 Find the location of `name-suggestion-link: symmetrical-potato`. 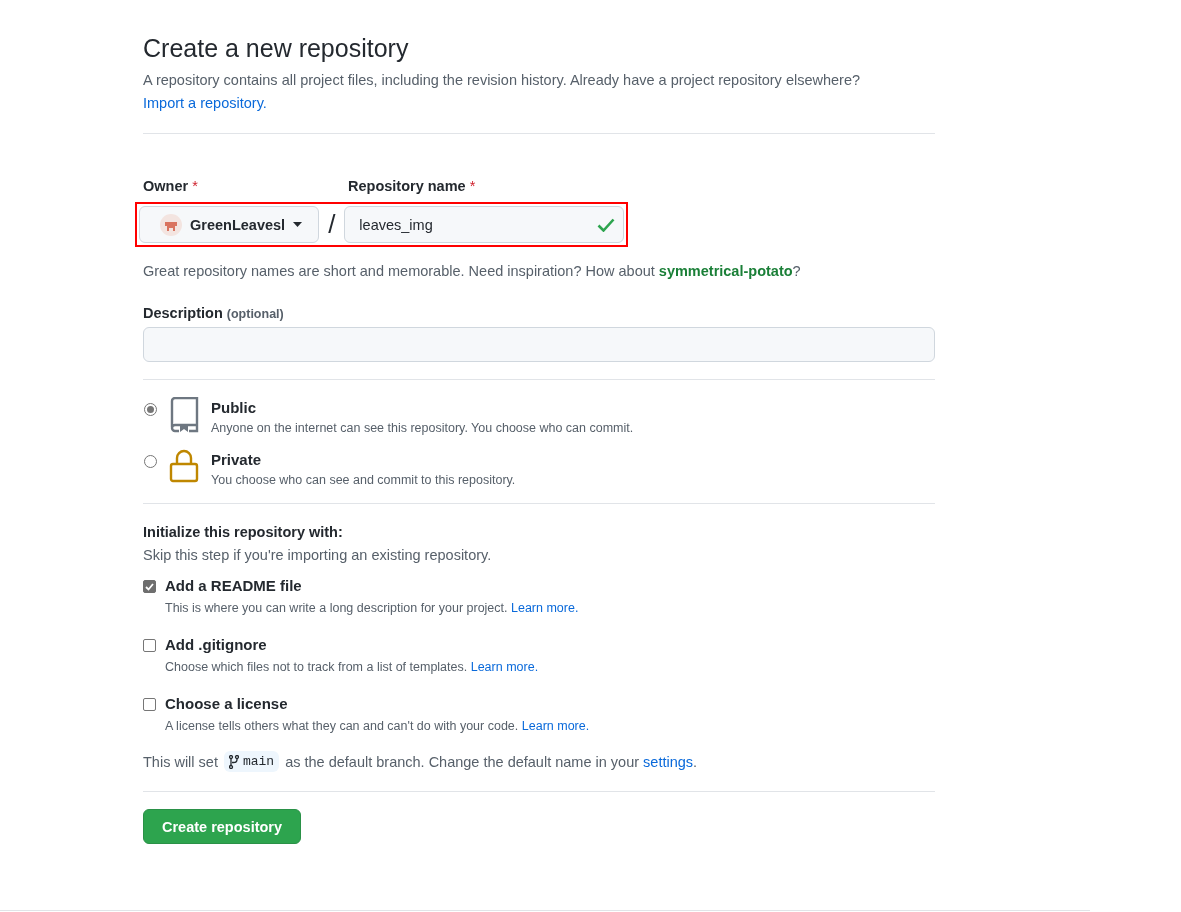

name-suggestion-link: symmetrical-potato is located at coordinates (725, 271).